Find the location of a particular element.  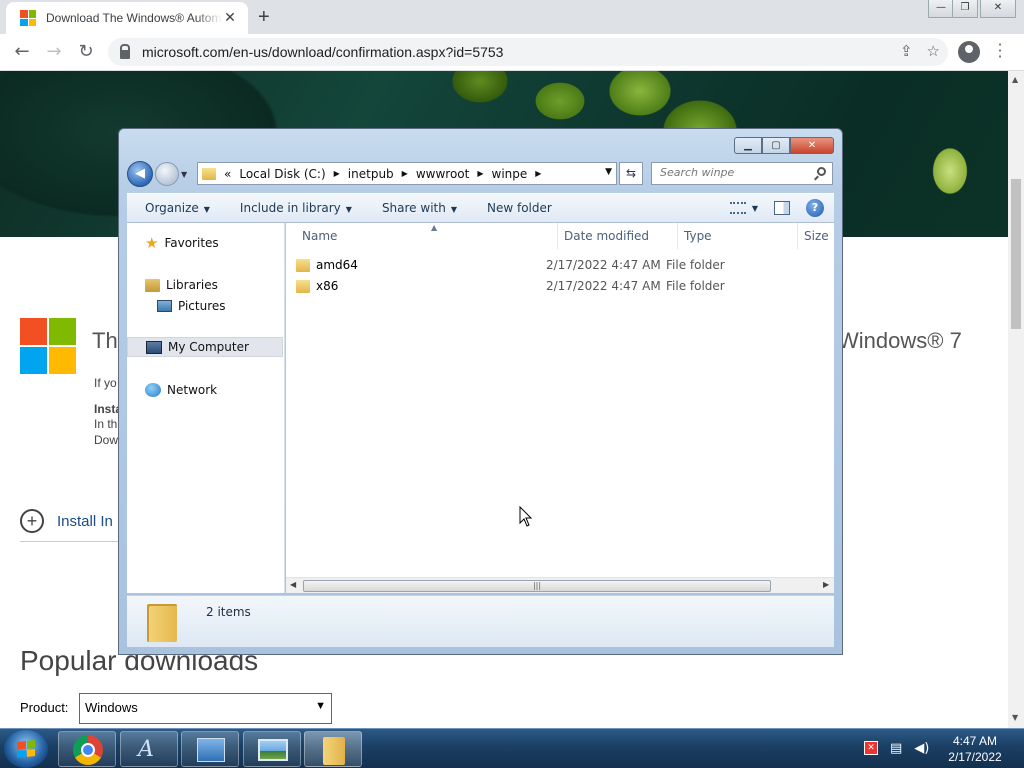

explorer-minimize-button: ▁ is located at coordinates (748, 145).